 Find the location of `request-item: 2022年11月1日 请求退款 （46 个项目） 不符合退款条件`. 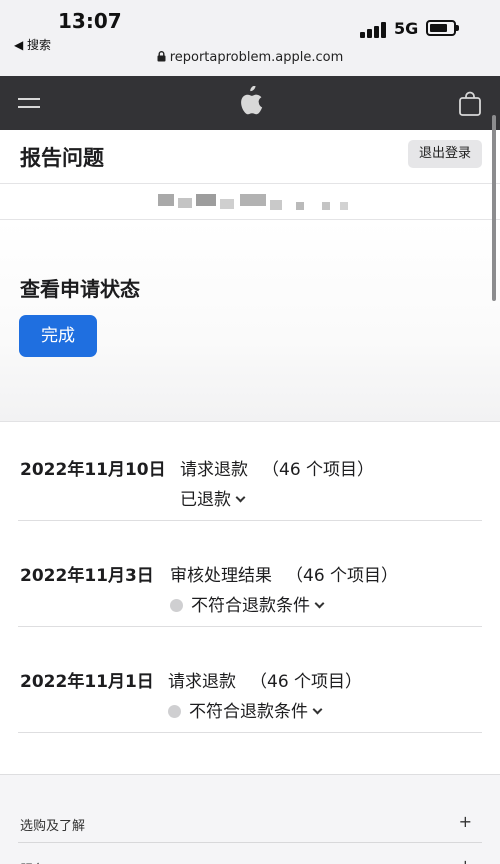

request-item: 2022年11月1日 请求退款 （46 个项目） 不符合退款条件 is located at coordinates (250, 700).